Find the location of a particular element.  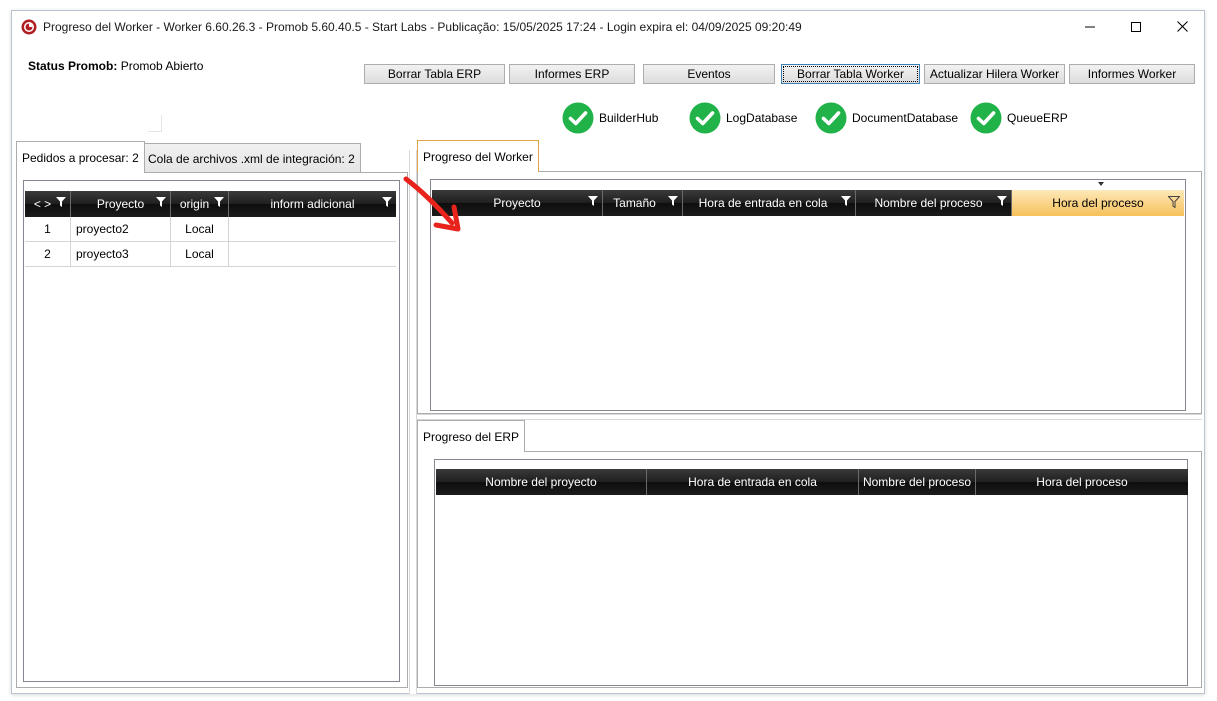

service-label: LogDatabase is located at coordinates (762, 118).